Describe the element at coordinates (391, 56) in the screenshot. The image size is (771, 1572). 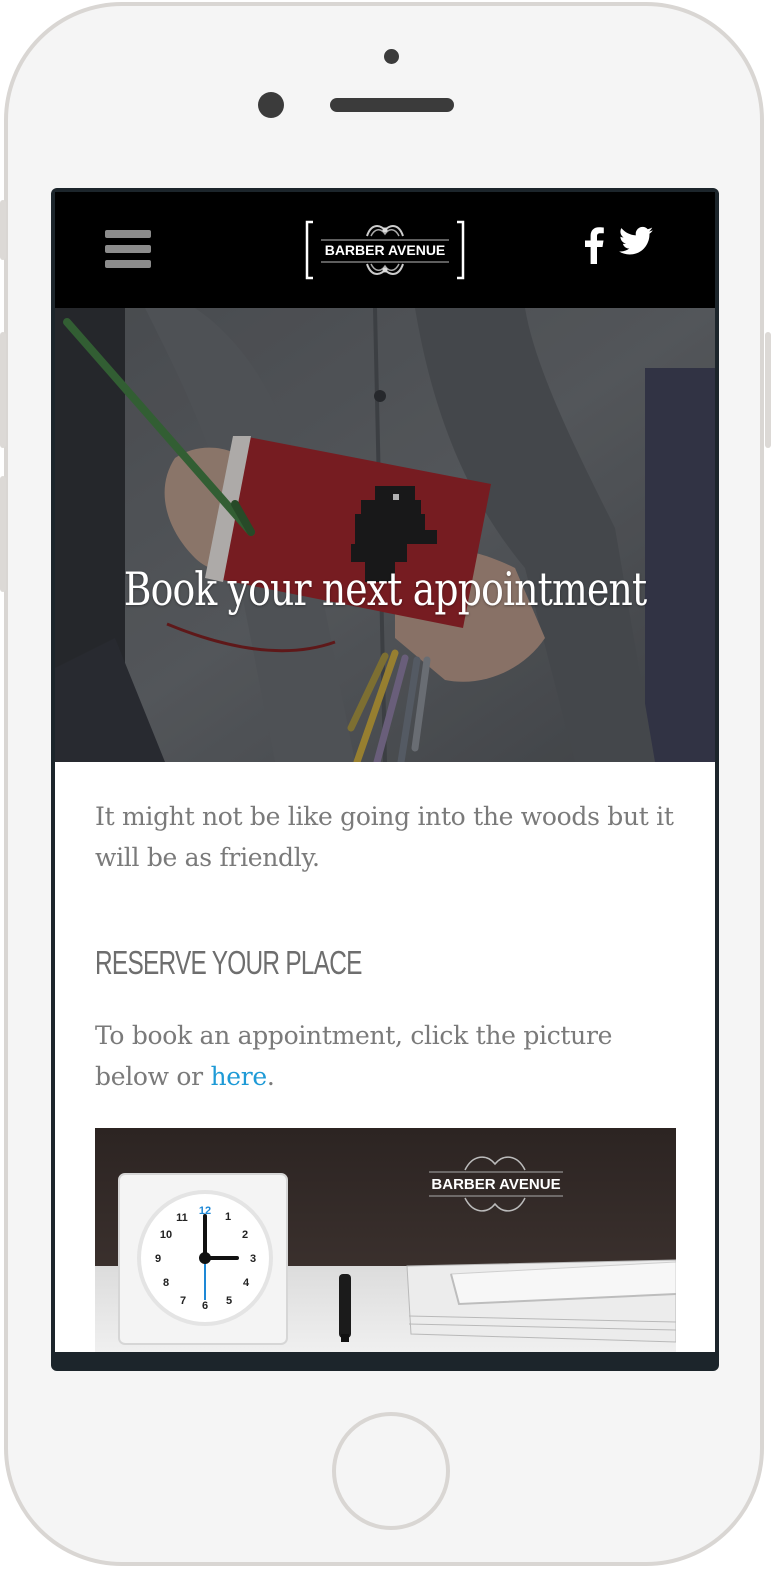
I see `front-sensor` at that location.